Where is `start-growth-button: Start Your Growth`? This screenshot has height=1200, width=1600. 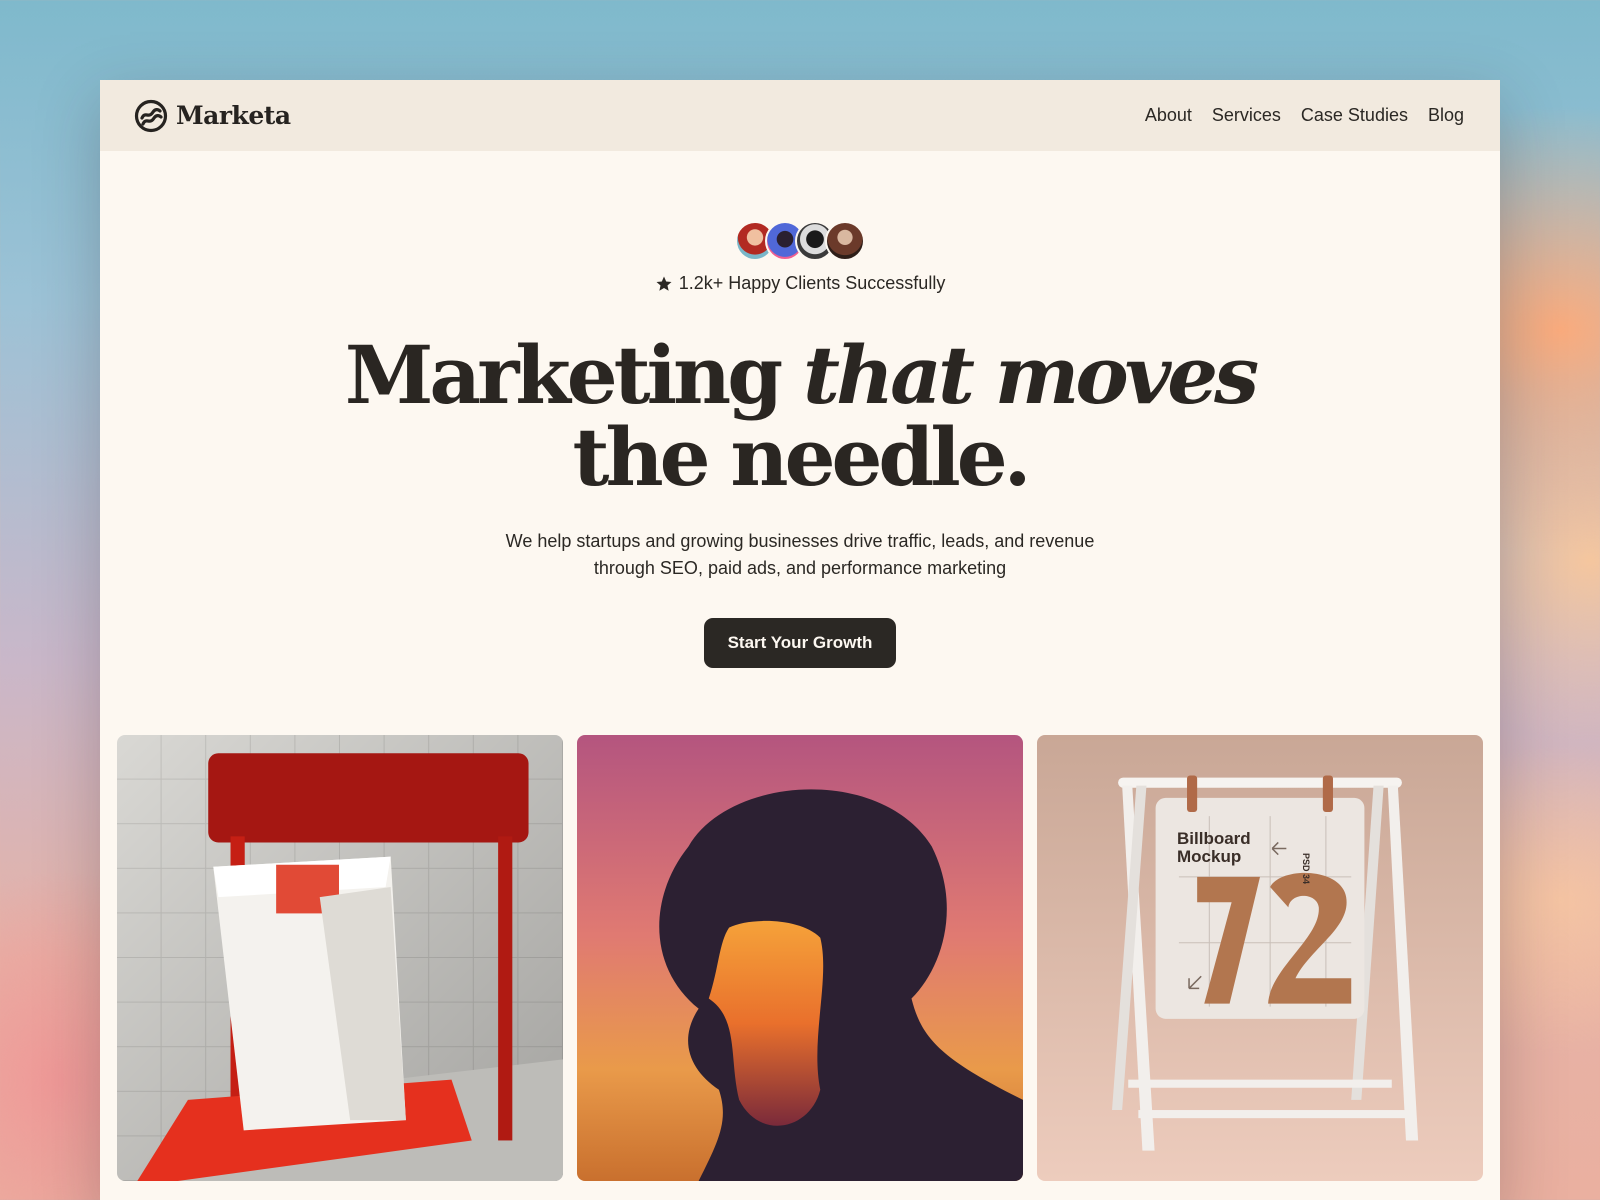
start-growth-button: Start Your Growth is located at coordinates (800, 643).